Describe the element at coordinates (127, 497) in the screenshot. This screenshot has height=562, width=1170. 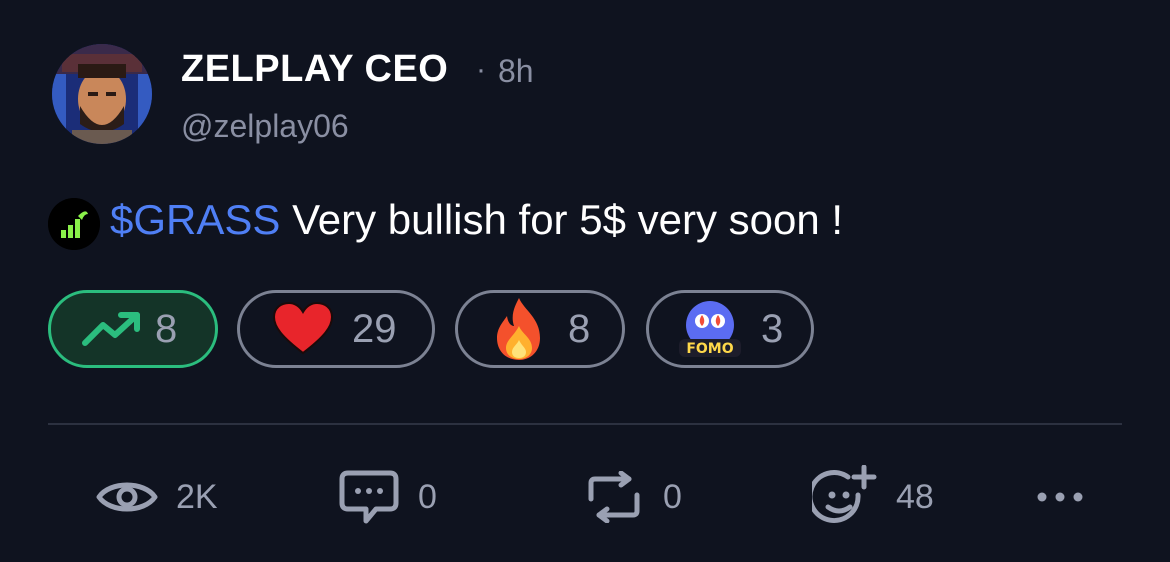
I see `eye-icon` at that location.